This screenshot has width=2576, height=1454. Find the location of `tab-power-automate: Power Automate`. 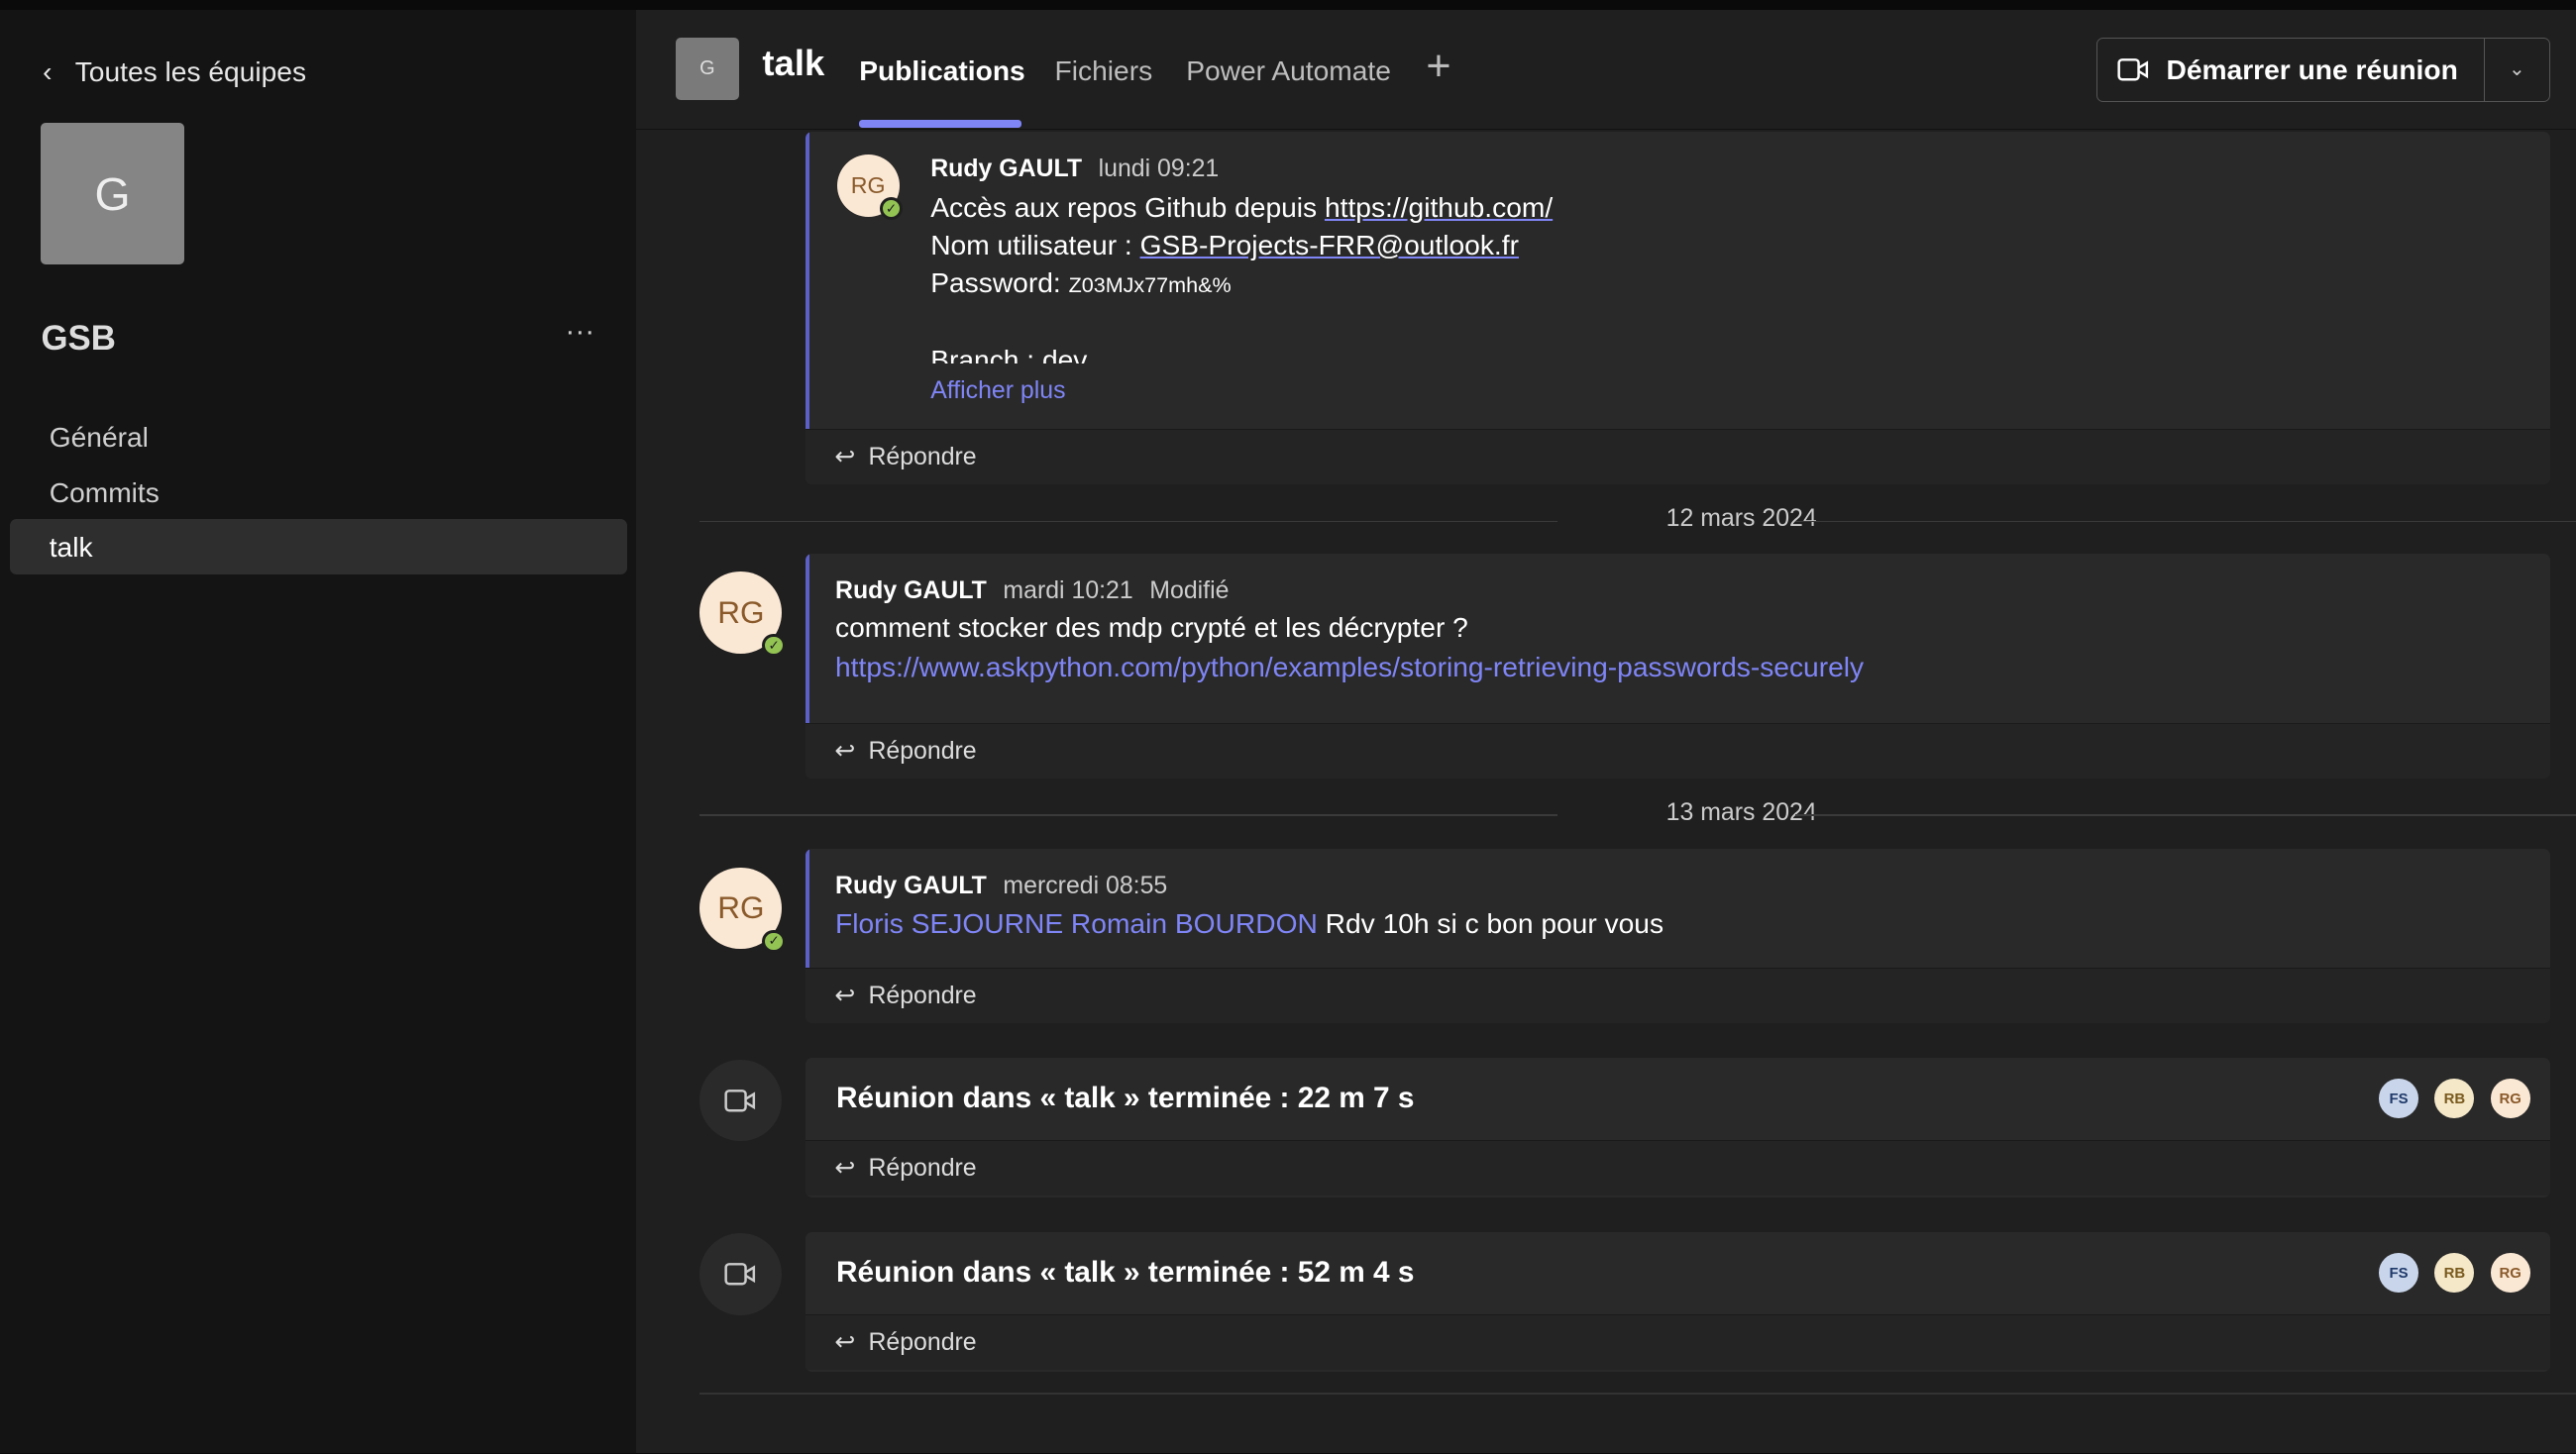

tab-power-automate: Power Automate is located at coordinates (1288, 70).